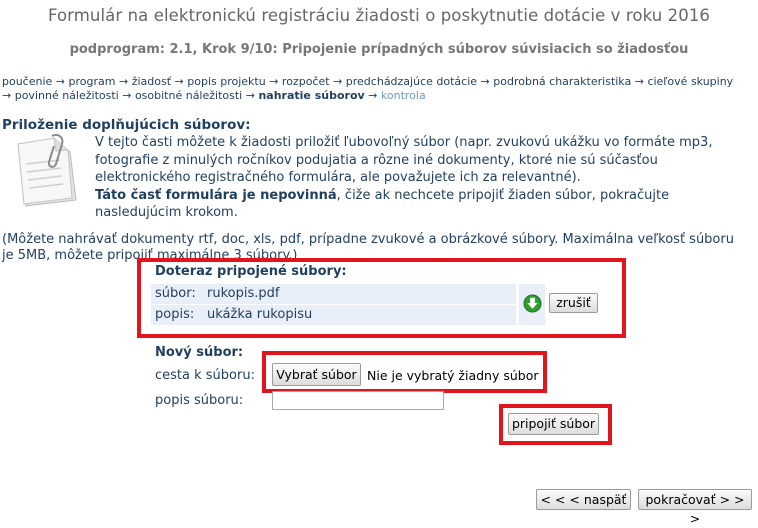 This screenshot has width=758, height=528. What do you see at coordinates (453, 375) in the screenshot?
I see `no-file-selected-text: Nie je vybratý žiadny súbor` at bounding box center [453, 375].